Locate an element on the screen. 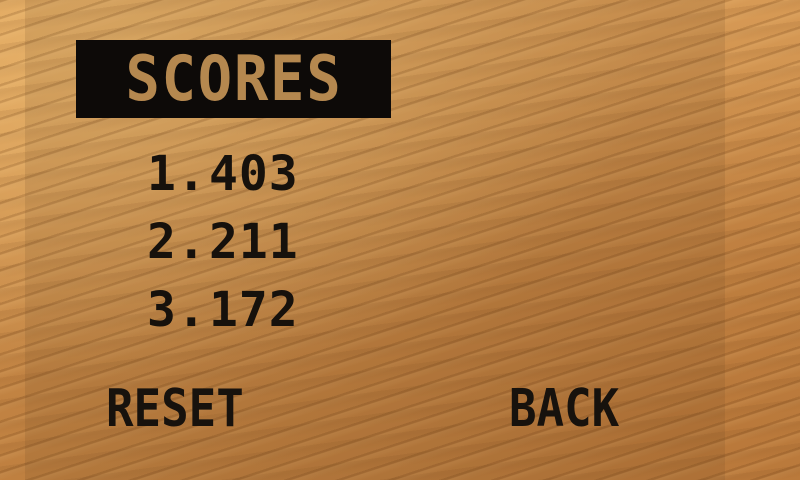 Image resolution: width=800 pixels, height=480 pixels. title-banner: SCORES is located at coordinates (233, 79).